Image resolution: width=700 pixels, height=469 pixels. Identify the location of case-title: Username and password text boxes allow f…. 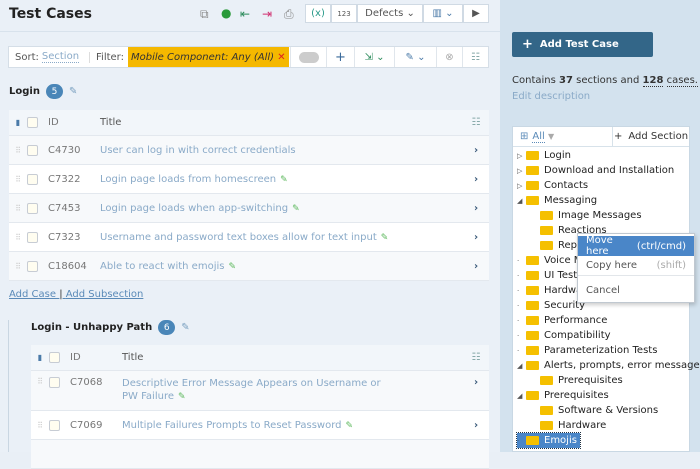
(281, 237).